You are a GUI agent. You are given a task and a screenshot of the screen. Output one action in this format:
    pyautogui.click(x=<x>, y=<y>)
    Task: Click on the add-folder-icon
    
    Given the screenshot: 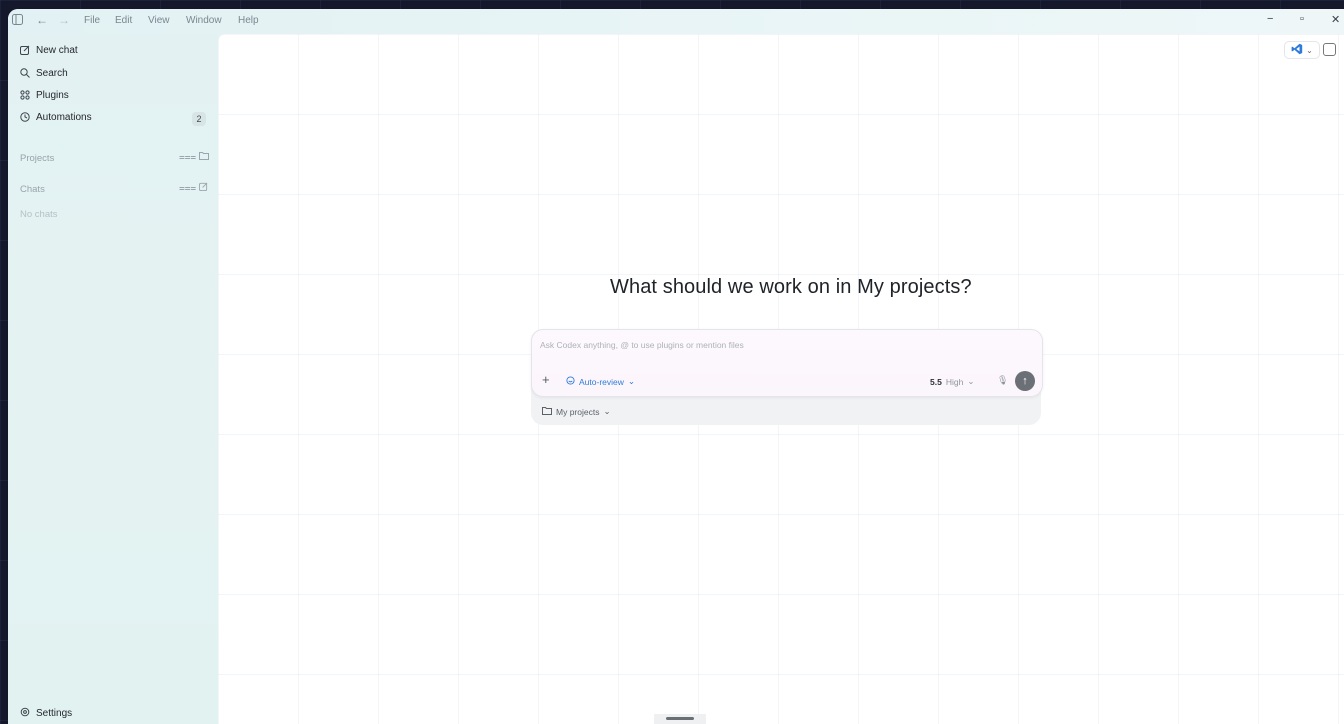 What is the action you would take?
    pyautogui.click(x=204, y=157)
    